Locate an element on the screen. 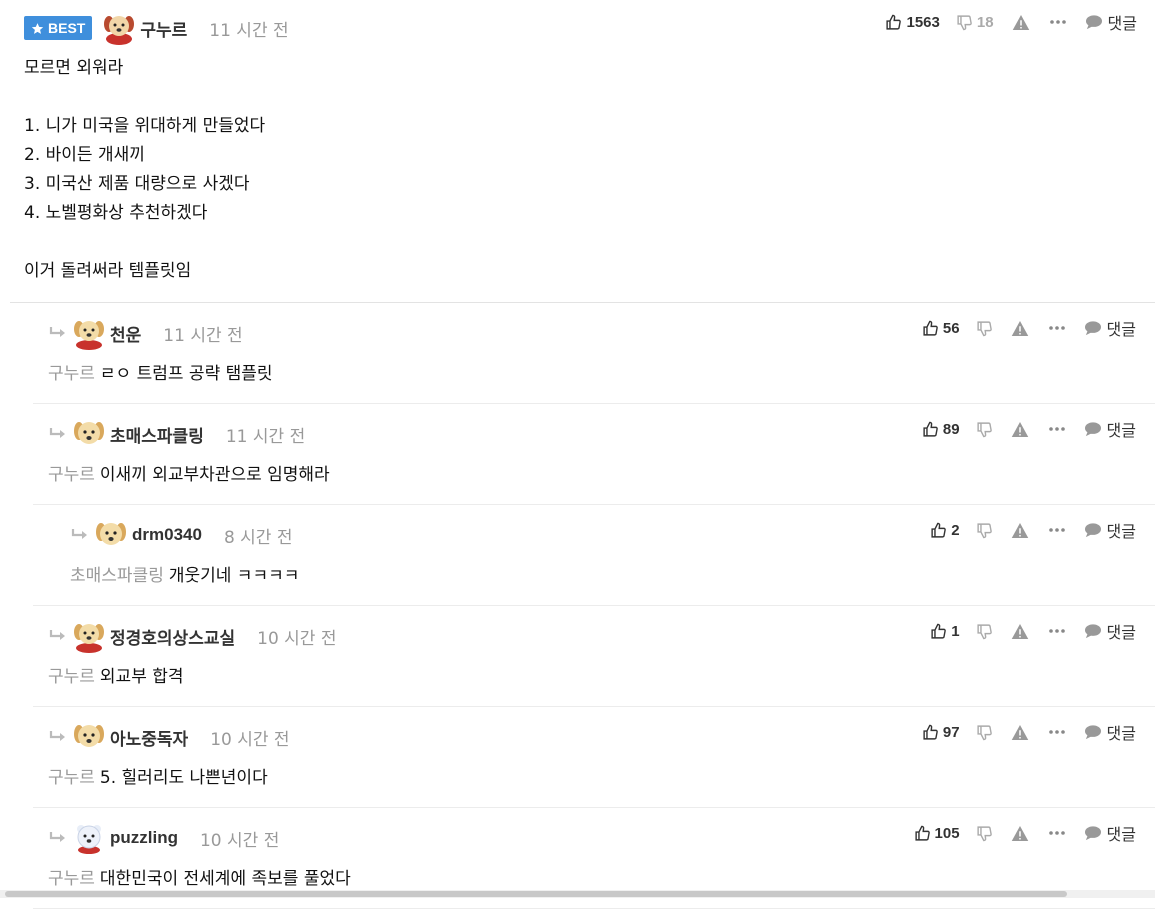  comment-text: 외교부 합격 is located at coordinates (141, 677).